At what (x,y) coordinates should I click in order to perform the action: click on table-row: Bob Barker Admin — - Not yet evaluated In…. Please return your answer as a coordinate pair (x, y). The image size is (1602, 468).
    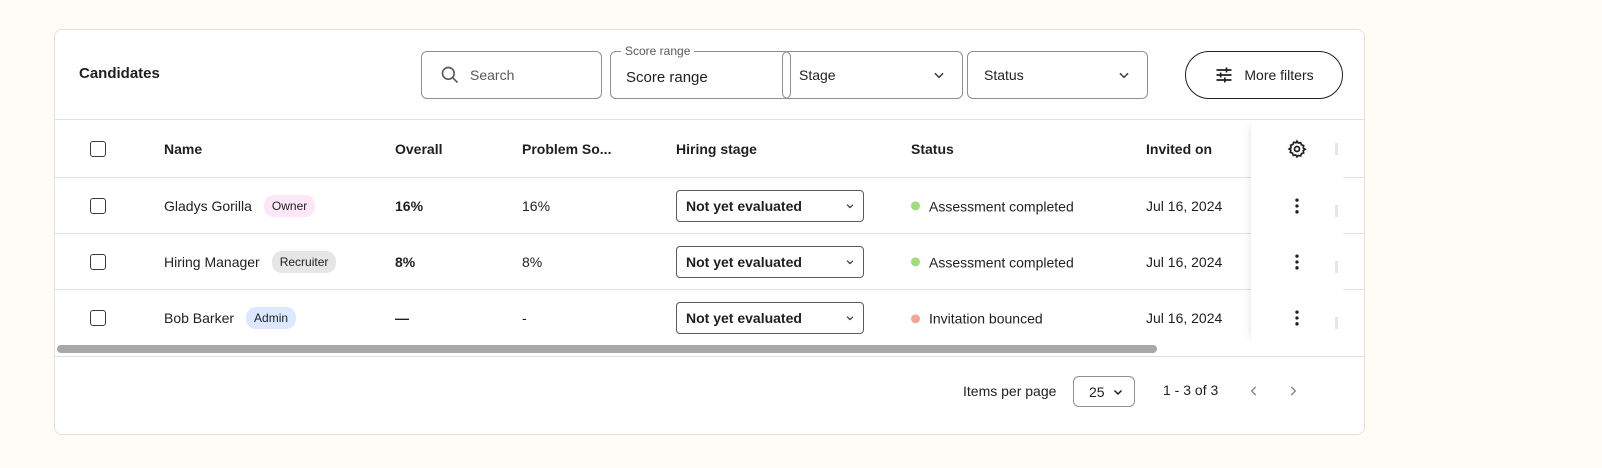
    Looking at the image, I should click on (709, 318).